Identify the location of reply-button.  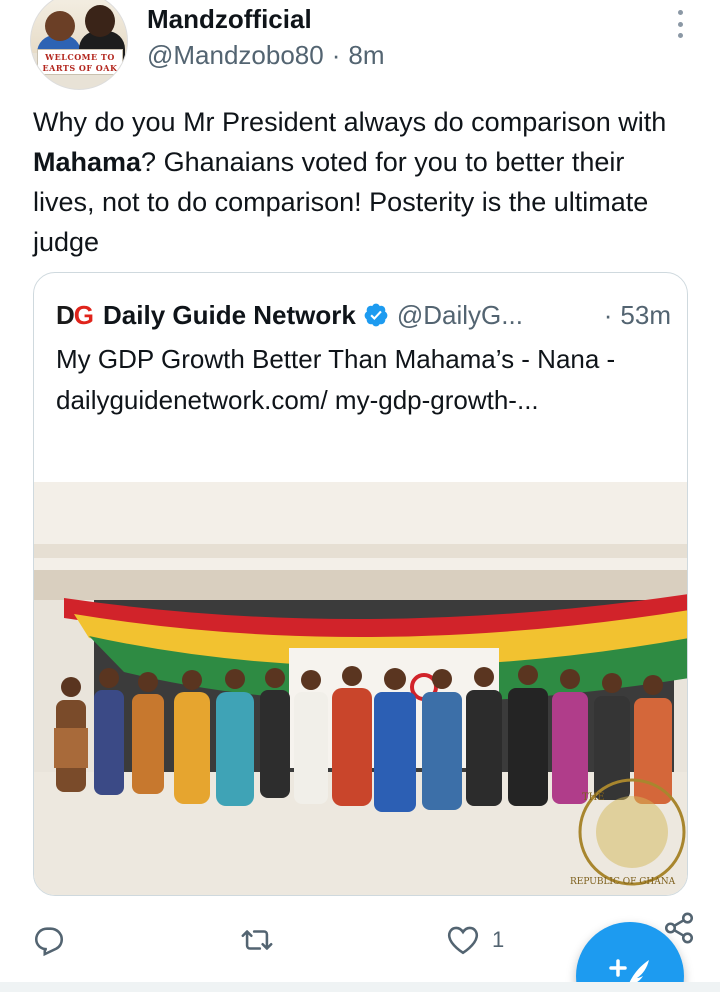
(49, 940).